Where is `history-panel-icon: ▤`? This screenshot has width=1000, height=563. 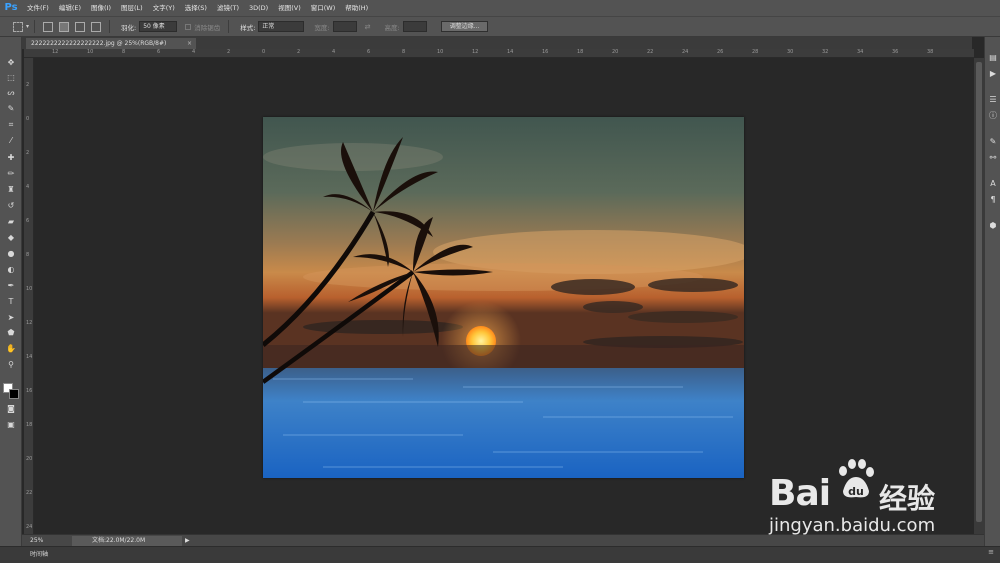
history-panel-icon: ▤ is located at coordinates (993, 58).